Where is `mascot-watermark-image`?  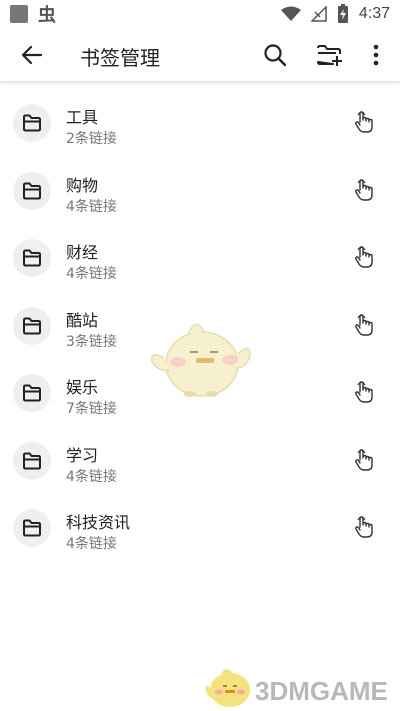
mascot-watermark-image is located at coordinates (201, 360).